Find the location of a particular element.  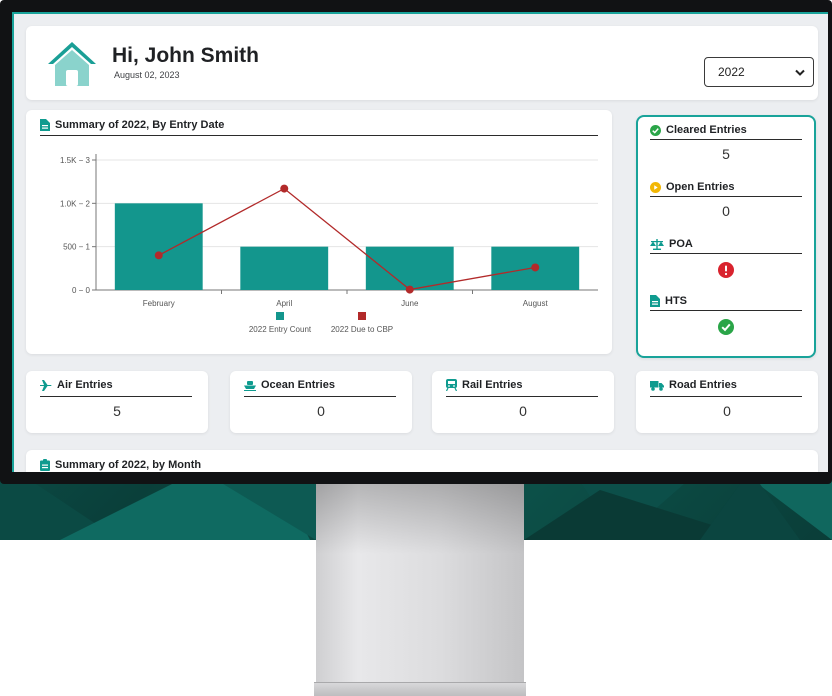

road-entries-value: 0 is located at coordinates (727, 411).